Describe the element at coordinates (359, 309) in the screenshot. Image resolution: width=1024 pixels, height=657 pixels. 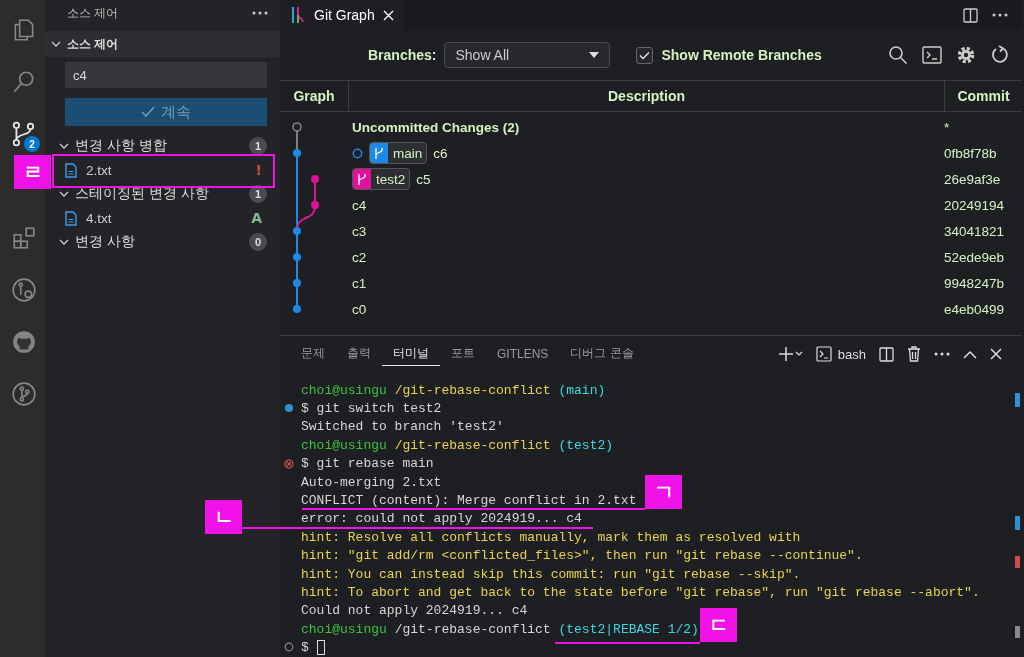
I see `commit-message: c0` at that location.